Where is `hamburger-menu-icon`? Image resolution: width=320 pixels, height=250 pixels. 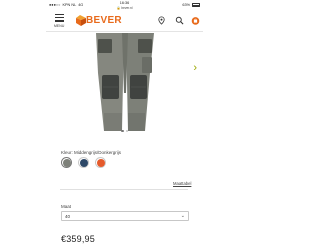
hamburger-menu-icon is located at coordinates (60, 19).